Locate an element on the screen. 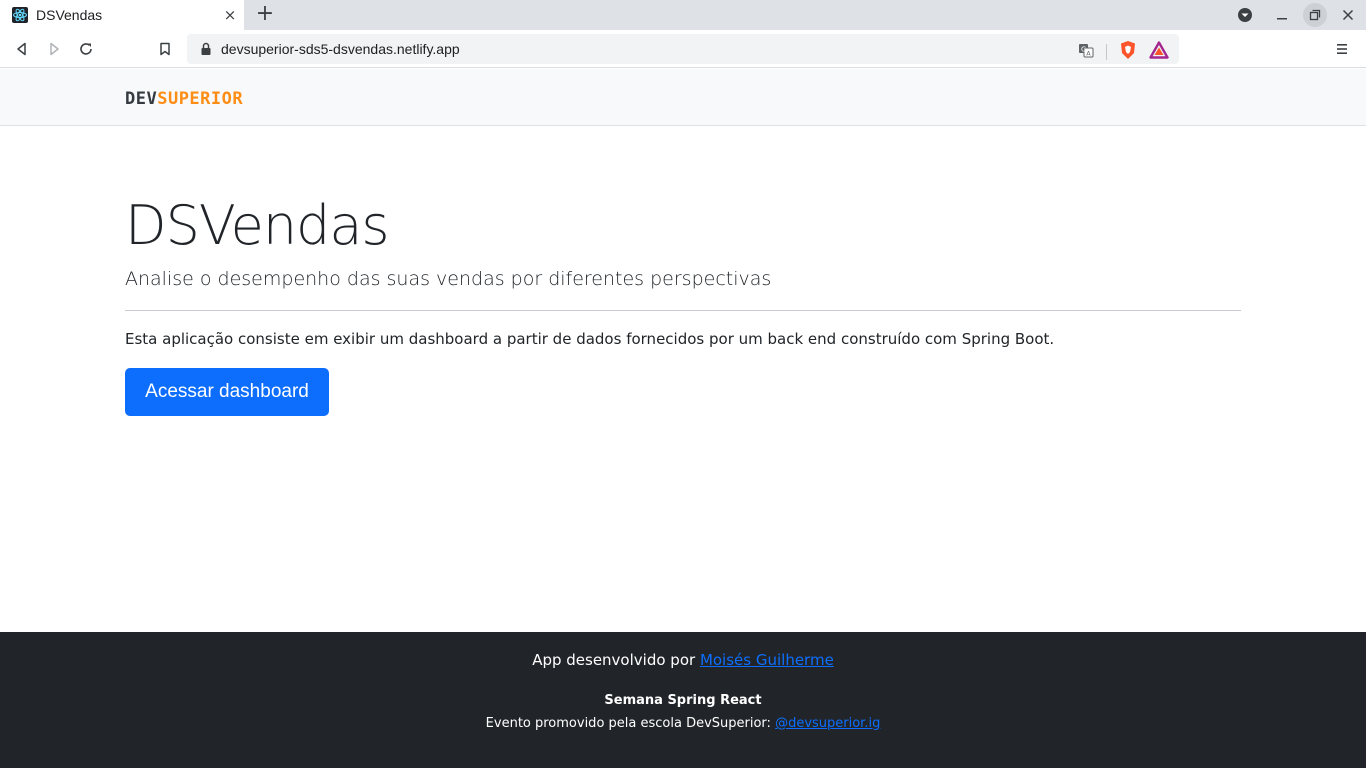 This screenshot has height=768, width=1366. translate-icon: GA is located at coordinates (1086, 52).